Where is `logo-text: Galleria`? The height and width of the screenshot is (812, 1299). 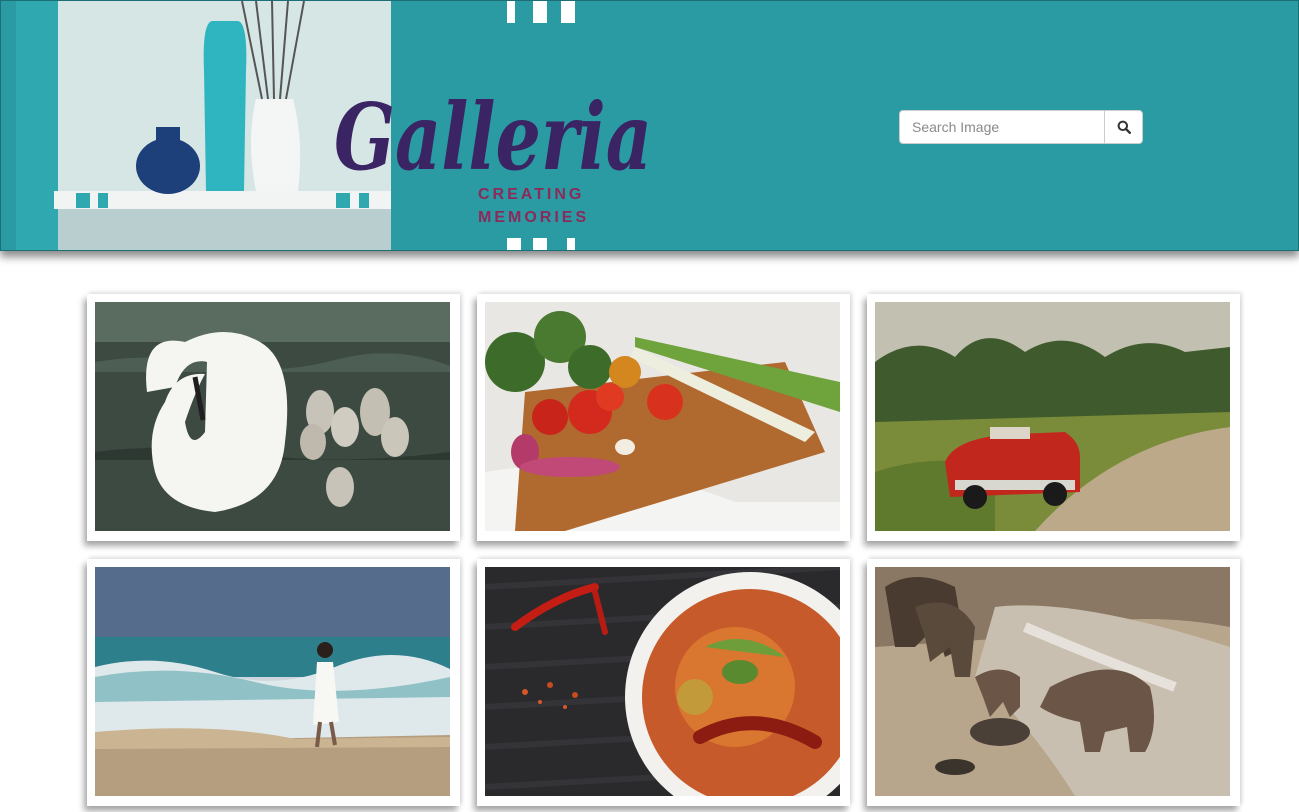 logo-text: Galleria is located at coordinates (493, 137).